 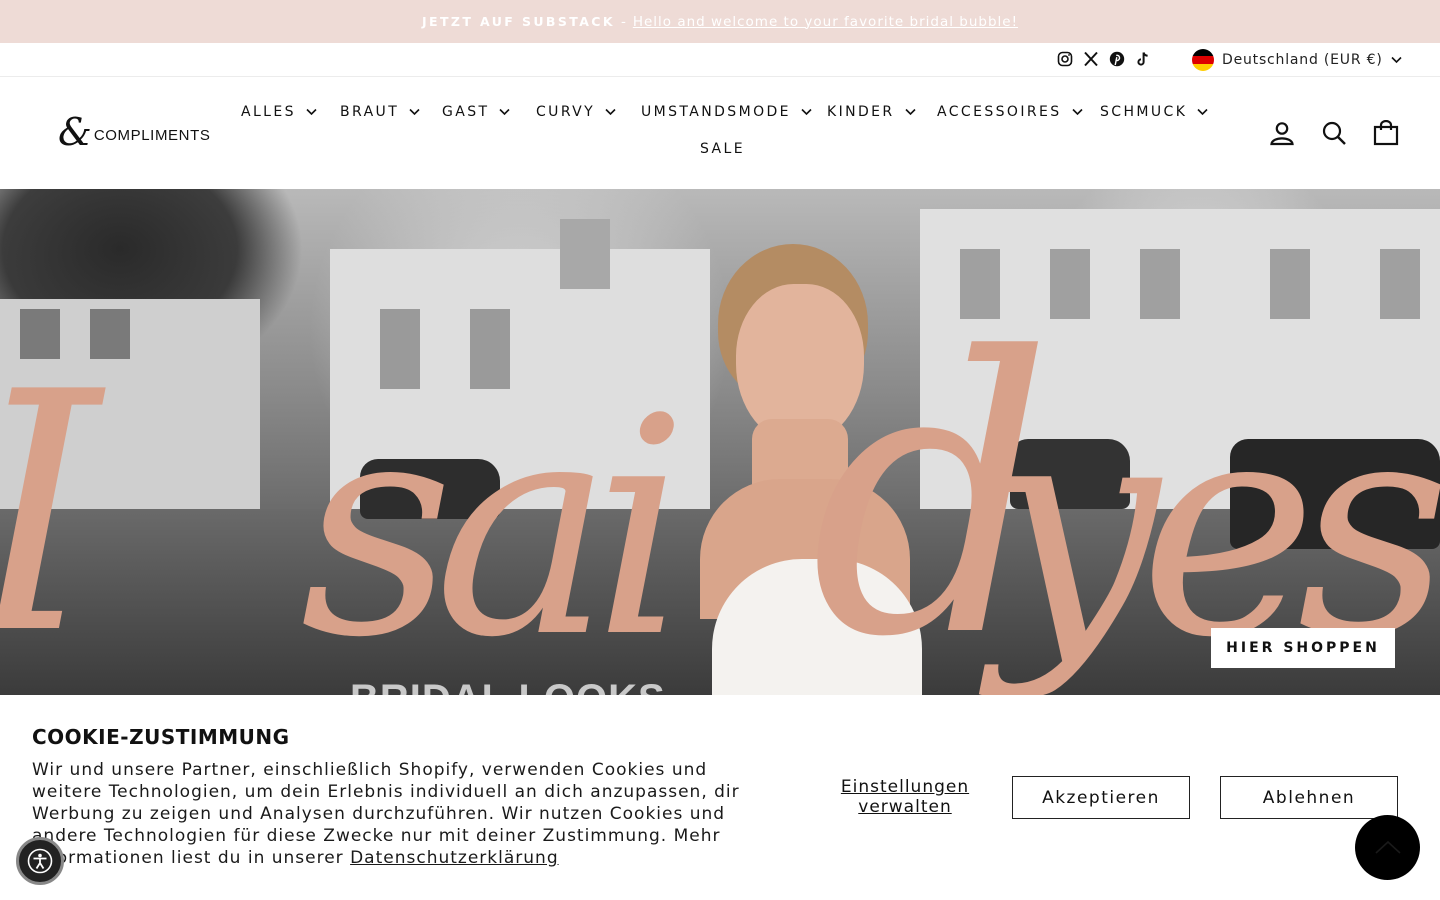 What do you see at coordinates (1091, 59) in the screenshot?
I see `x-icon` at bounding box center [1091, 59].